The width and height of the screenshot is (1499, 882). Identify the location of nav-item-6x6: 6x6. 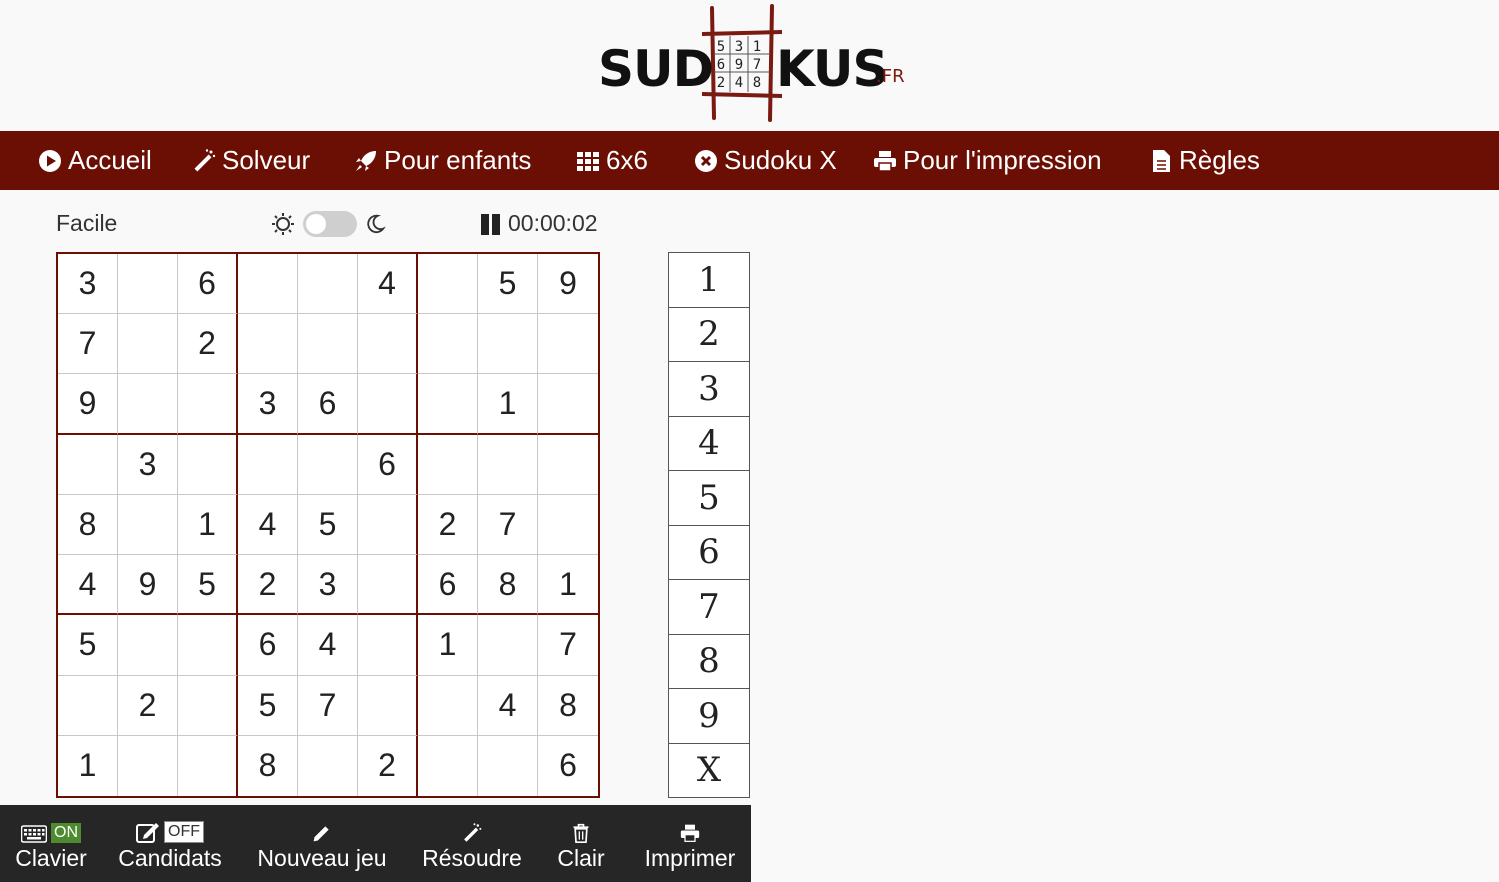
(612, 160).